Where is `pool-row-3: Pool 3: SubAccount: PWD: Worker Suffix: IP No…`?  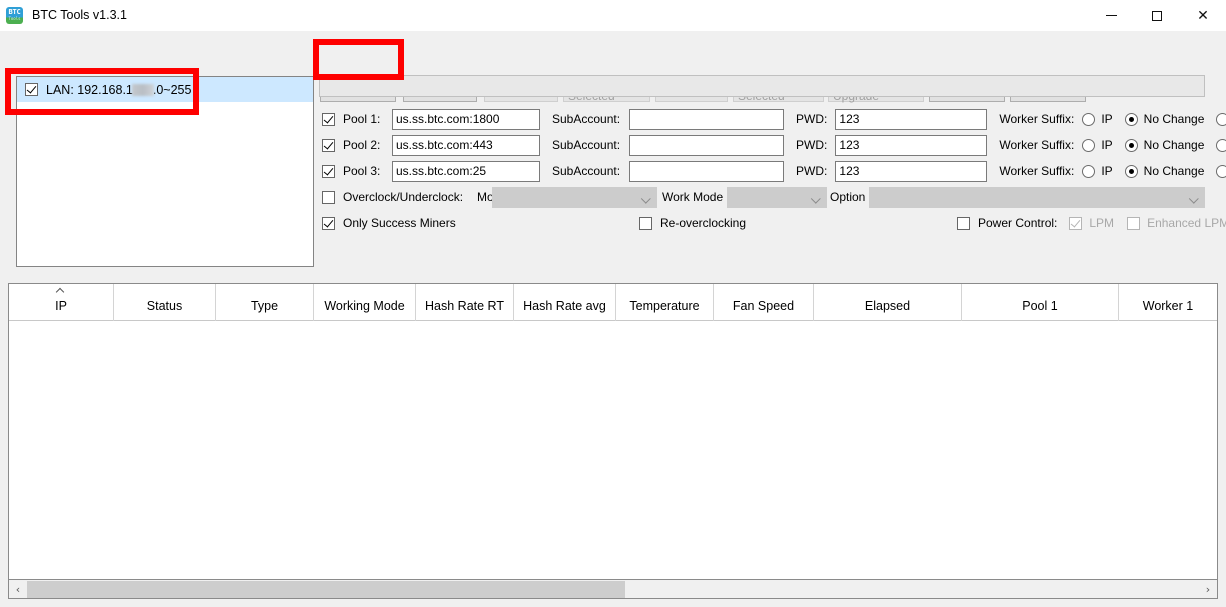
pool-row-3: Pool 3: SubAccount: PWD: Worker Suffix: IP No… is located at coordinates (774, 171).